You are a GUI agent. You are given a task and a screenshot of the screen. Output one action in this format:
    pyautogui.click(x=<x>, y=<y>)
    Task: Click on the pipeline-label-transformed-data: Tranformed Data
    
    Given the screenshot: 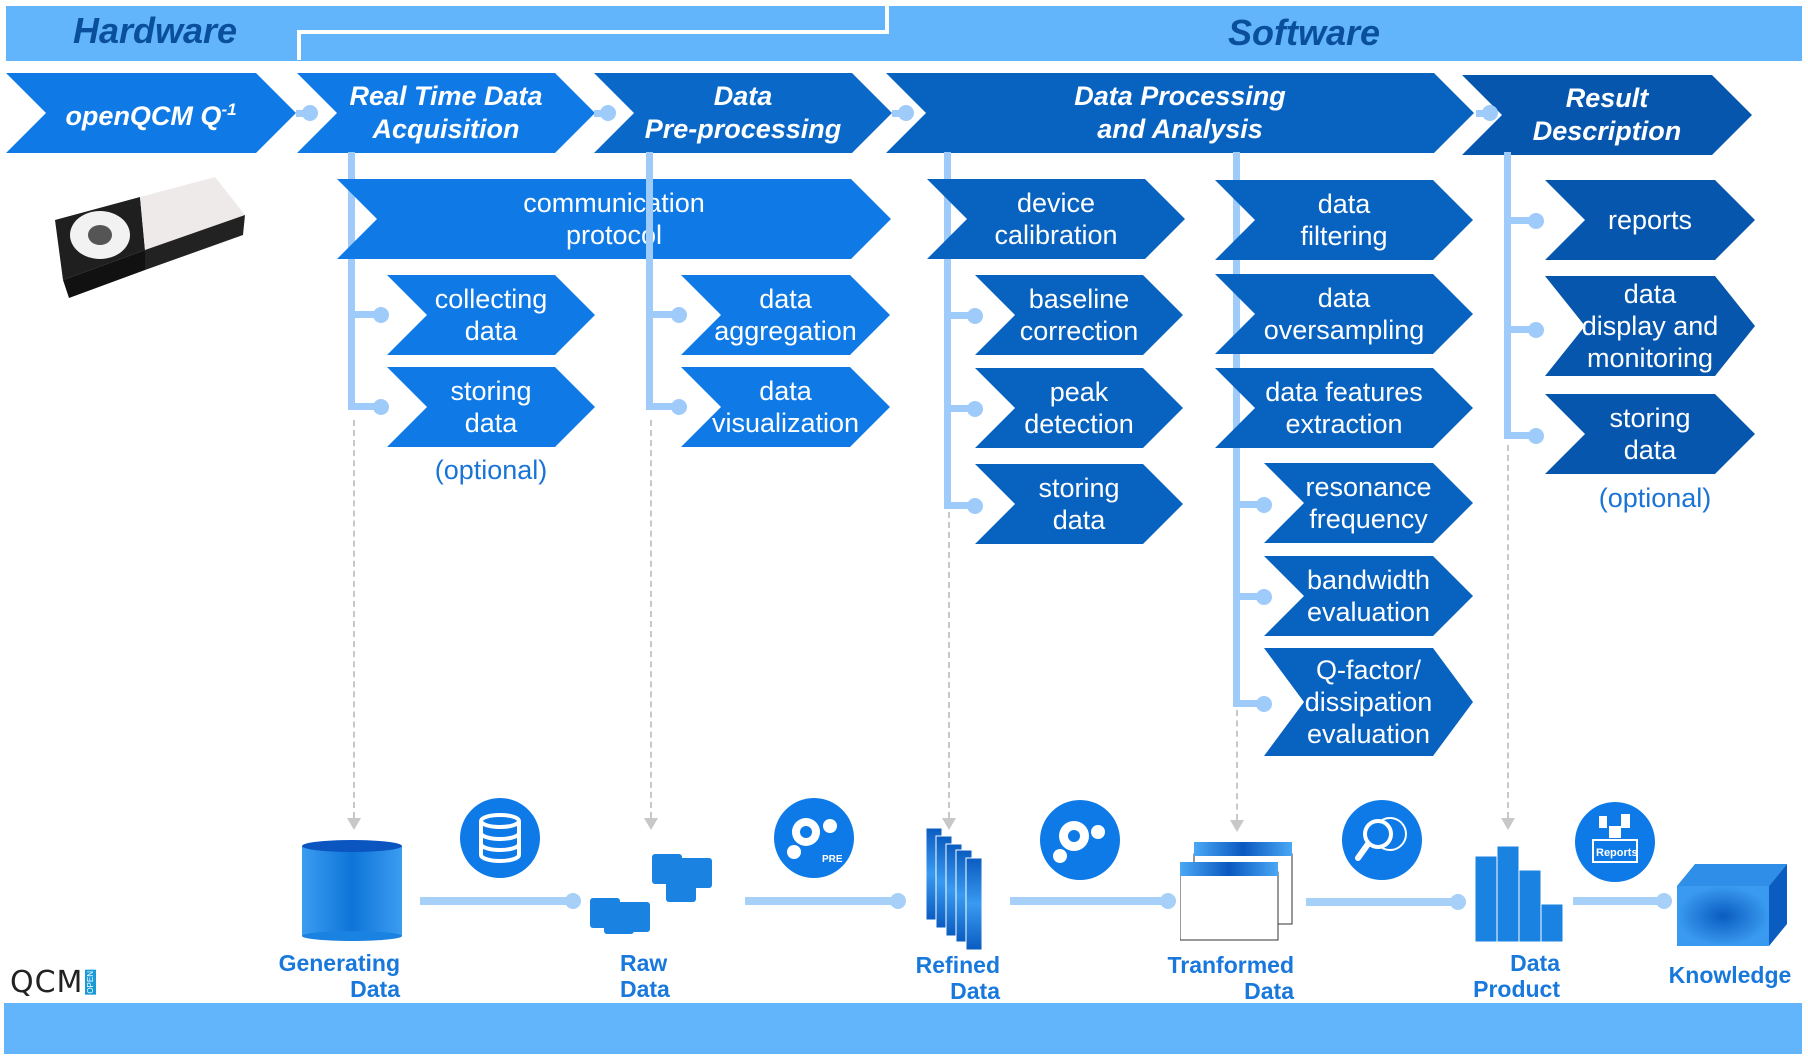 What is the action you would take?
    pyautogui.click(x=1222, y=978)
    